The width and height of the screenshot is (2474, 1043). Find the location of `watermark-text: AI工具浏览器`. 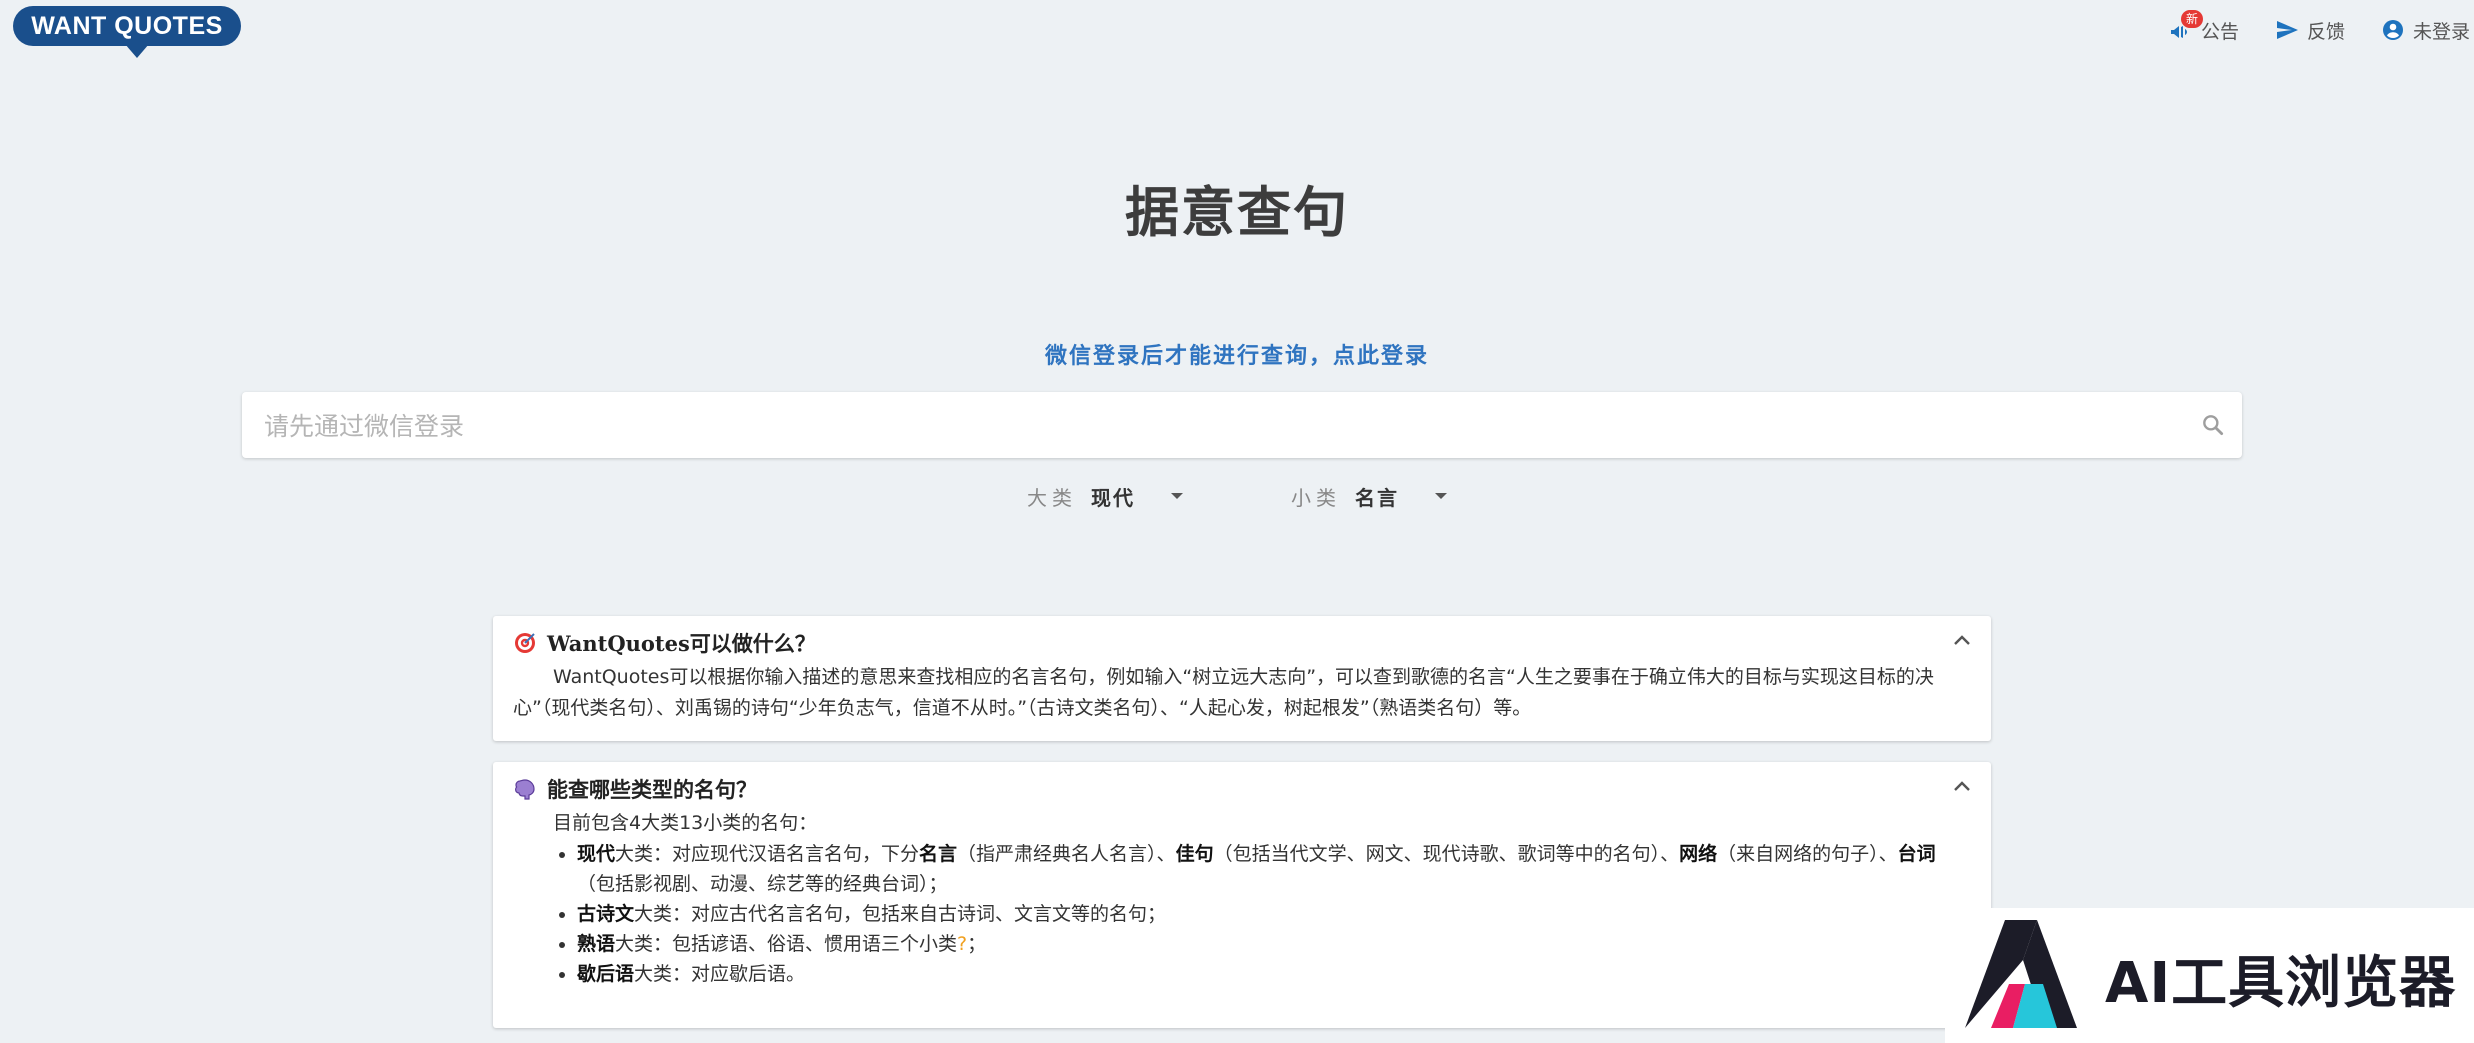

watermark-text: AI工具浏览器 is located at coordinates (2281, 983).